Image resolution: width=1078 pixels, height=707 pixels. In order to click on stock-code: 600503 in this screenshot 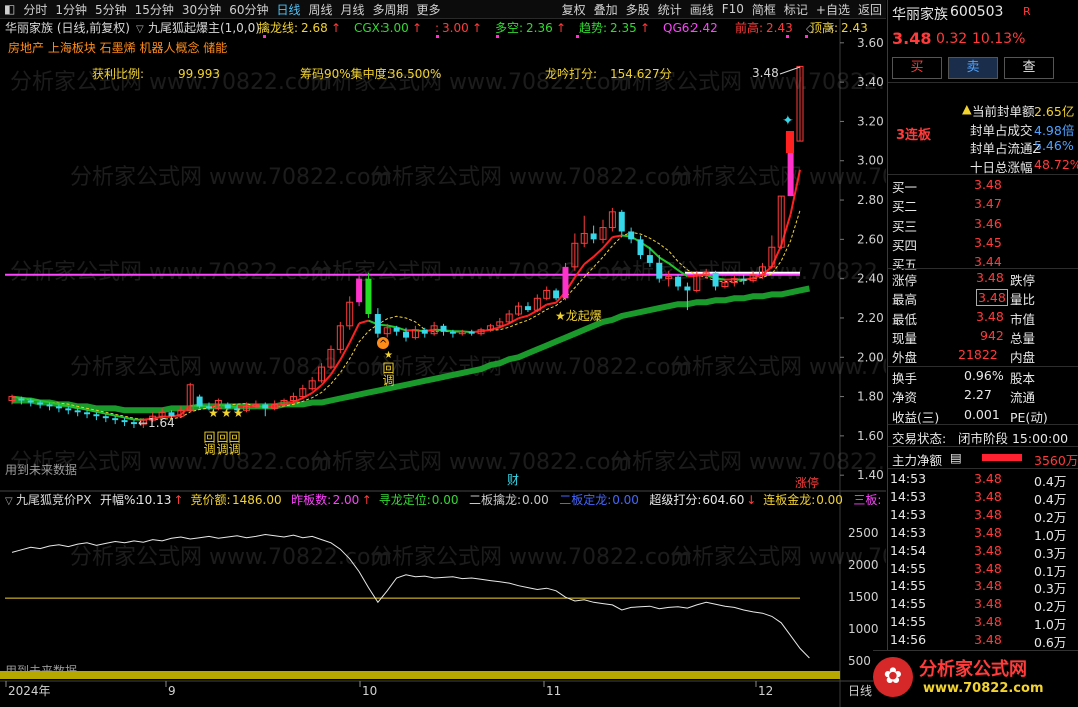, I will do `click(977, 12)`.